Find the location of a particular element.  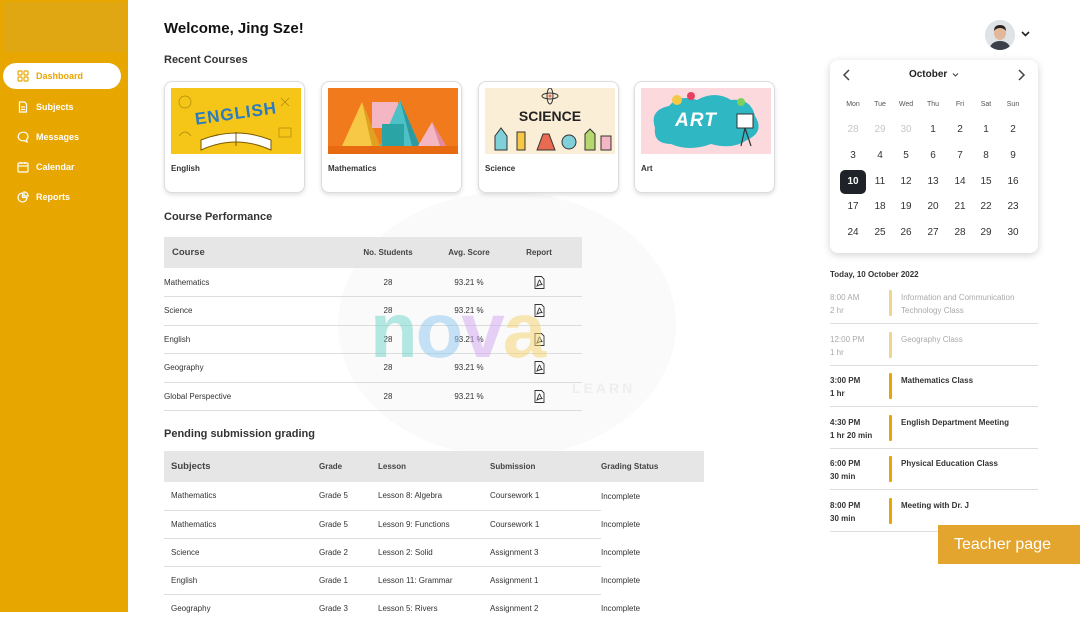

user-photo-icon is located at coordinates (1000, 35).